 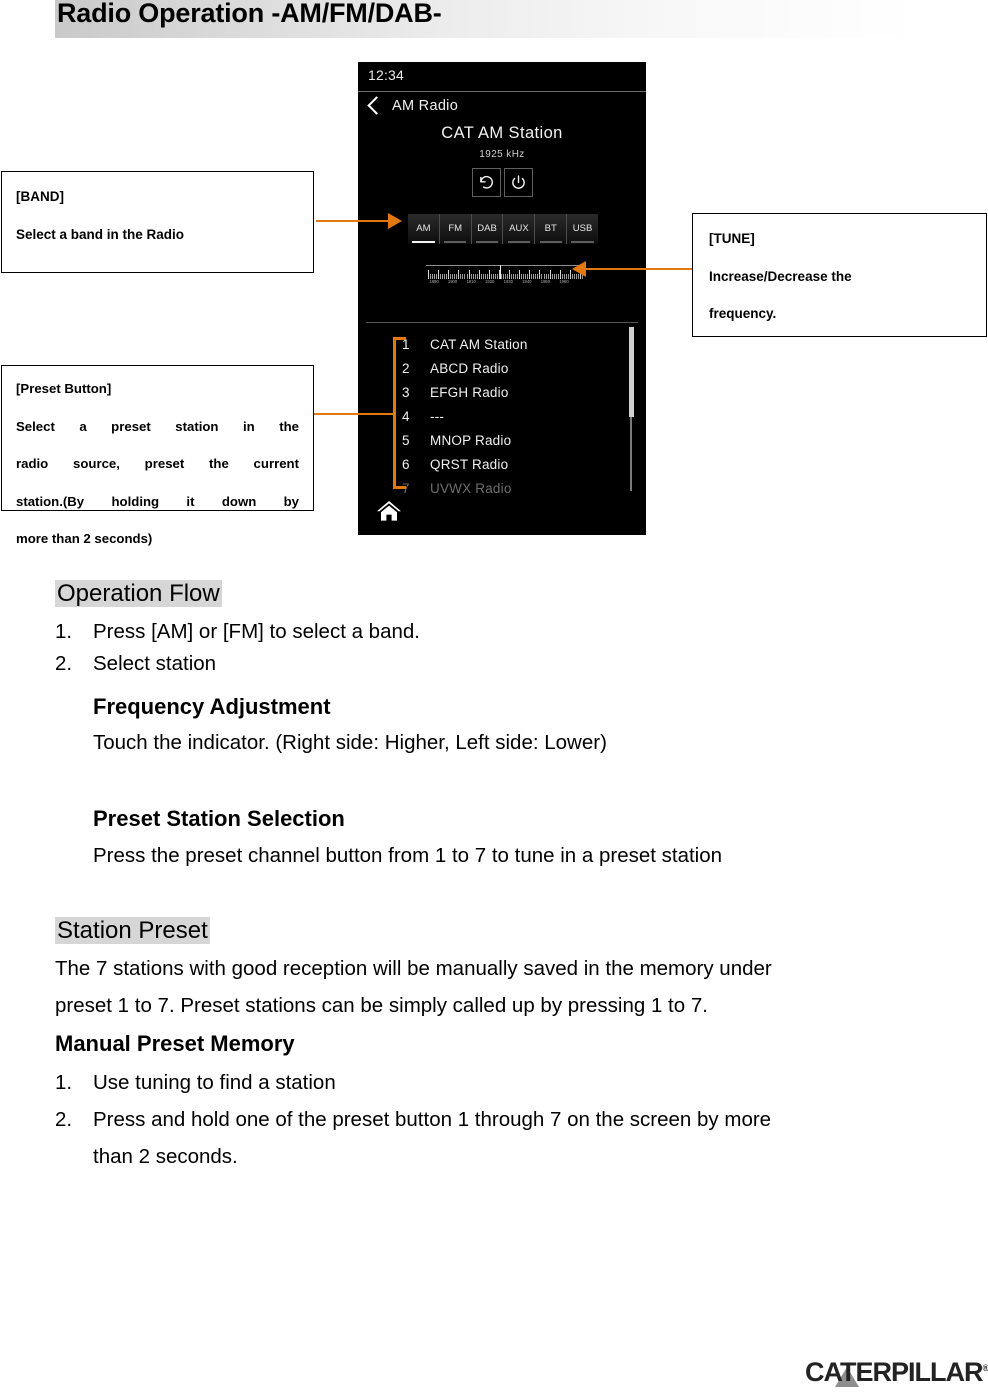 I want to click on preset-number: 2, so click(x=406, y=368).